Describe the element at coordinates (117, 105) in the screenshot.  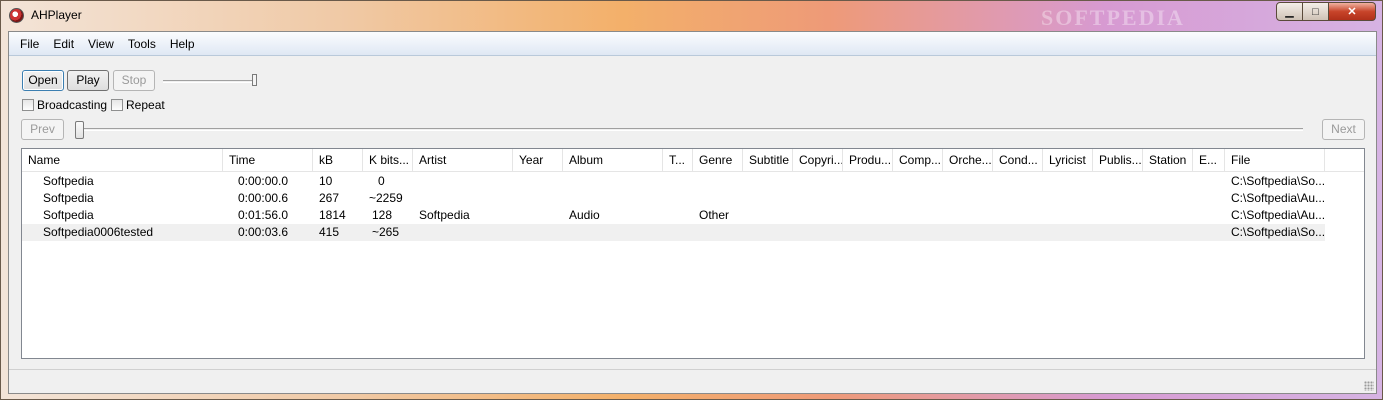
I see `repeat-checkbox-box` at that location.